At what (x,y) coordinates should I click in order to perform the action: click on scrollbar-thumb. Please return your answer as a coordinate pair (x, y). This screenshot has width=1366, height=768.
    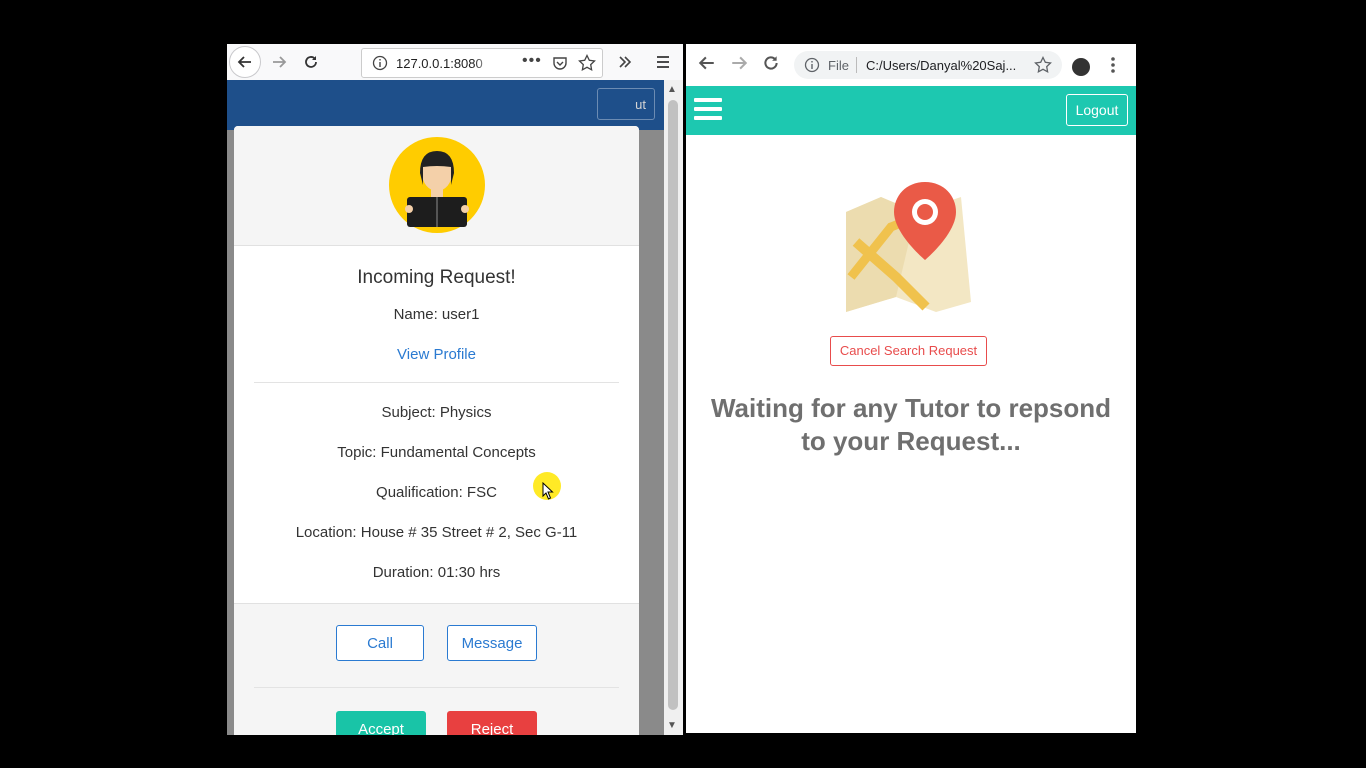
    Looking at the image, I should click on (673, 405).